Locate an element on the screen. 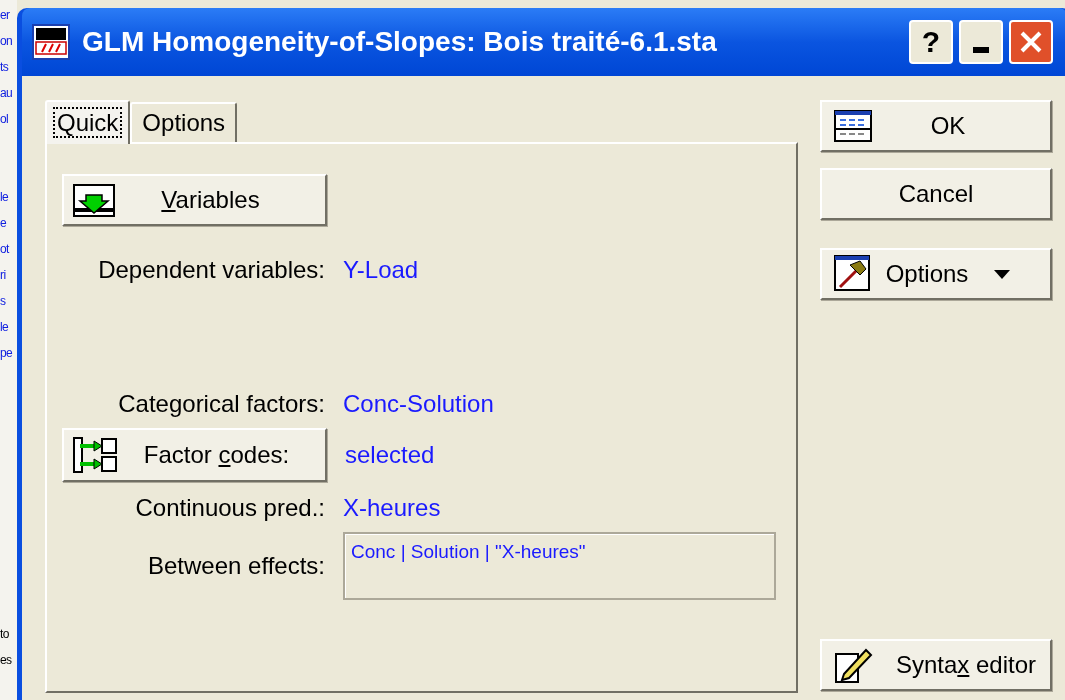  background-text: ts is located at coordinates (4, 67).